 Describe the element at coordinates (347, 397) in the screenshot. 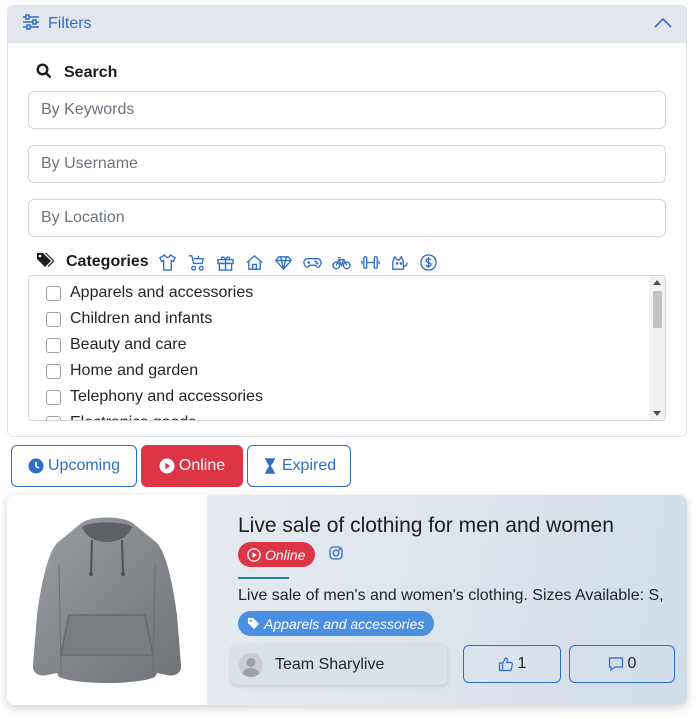

I see `category-option: Telephony and accessories` at that location.